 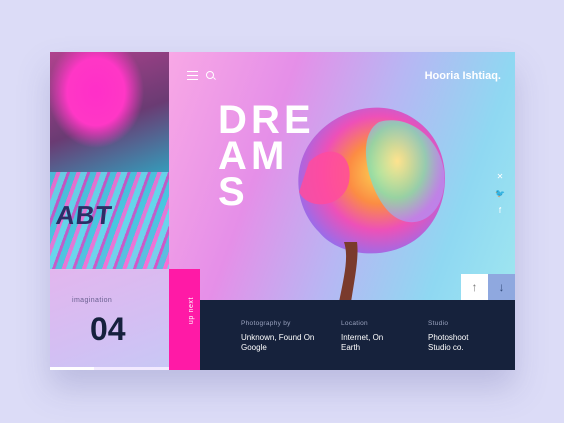 What do you see at coordinates (278, 342) in the screenshot?
I see `info-value: Unknown, Found On Google` at bounding box center [278, 342].